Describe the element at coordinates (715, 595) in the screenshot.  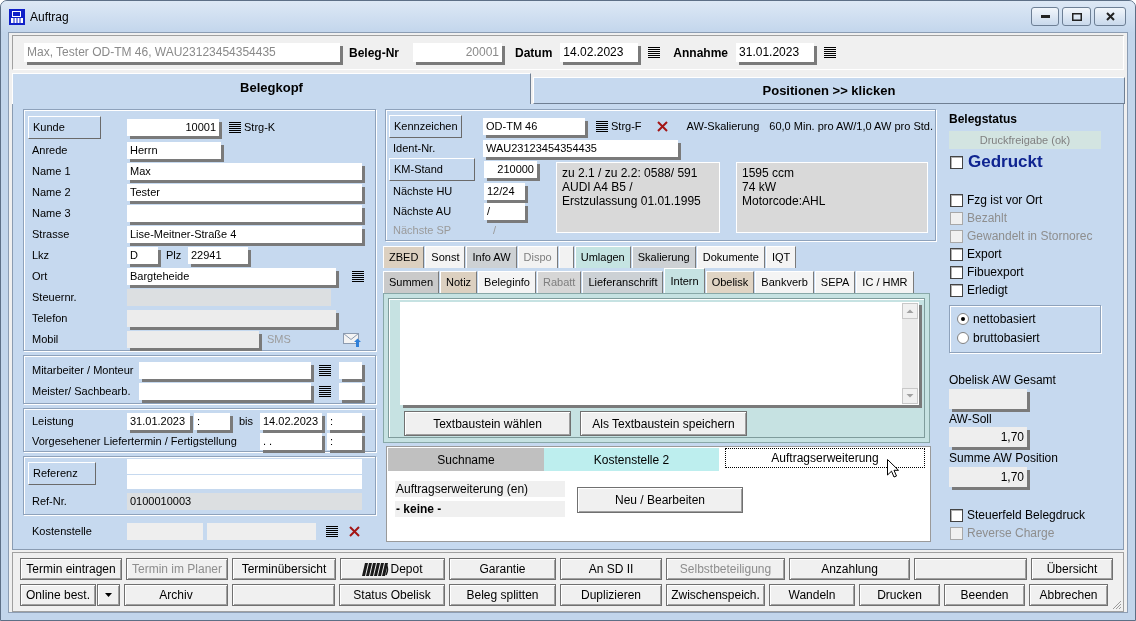
I see `toolbar-button: Zwischenspeich.` at that location.